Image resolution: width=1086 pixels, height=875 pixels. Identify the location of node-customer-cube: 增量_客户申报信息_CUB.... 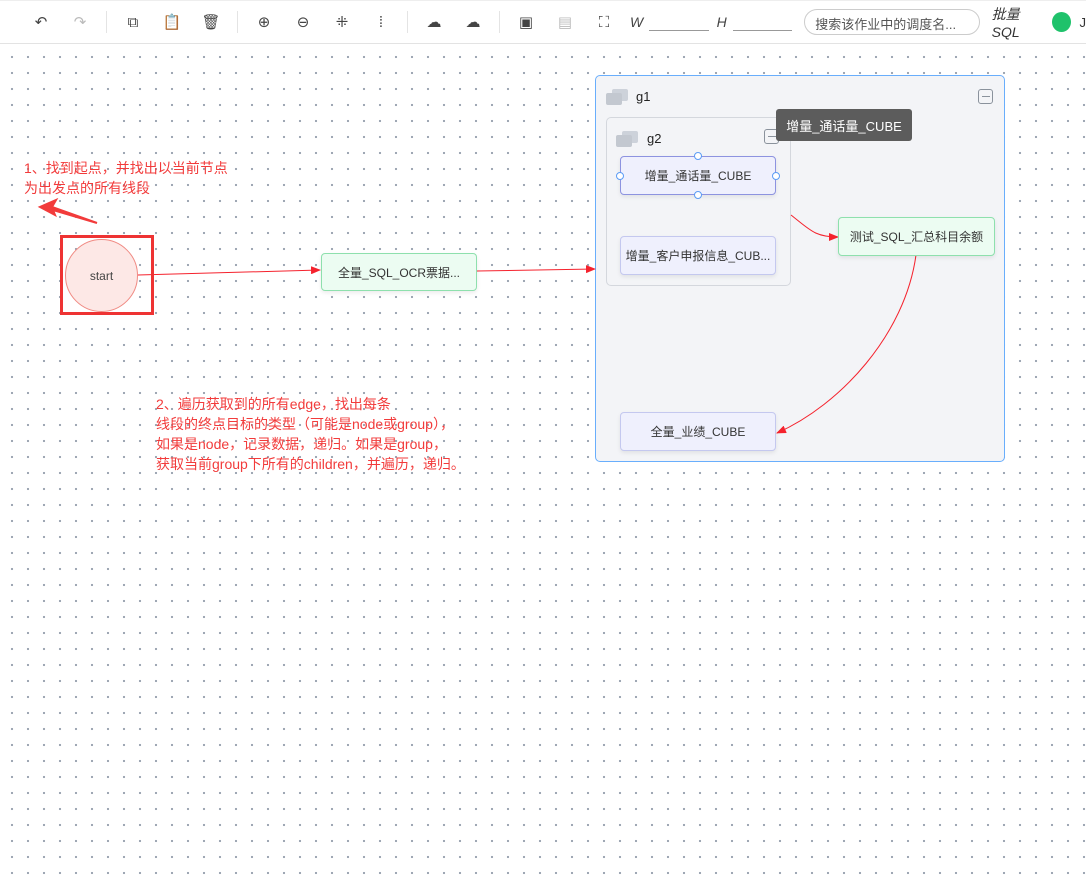
(698, 255).